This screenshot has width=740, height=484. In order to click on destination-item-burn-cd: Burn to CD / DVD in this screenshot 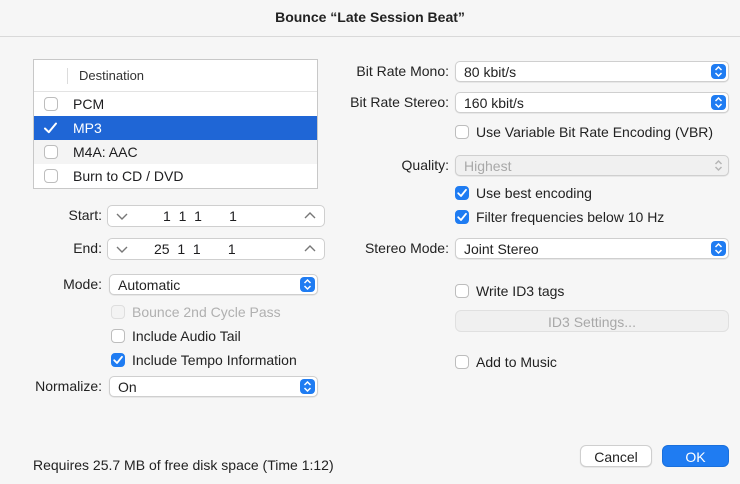, I will do `click(175, 176)`.